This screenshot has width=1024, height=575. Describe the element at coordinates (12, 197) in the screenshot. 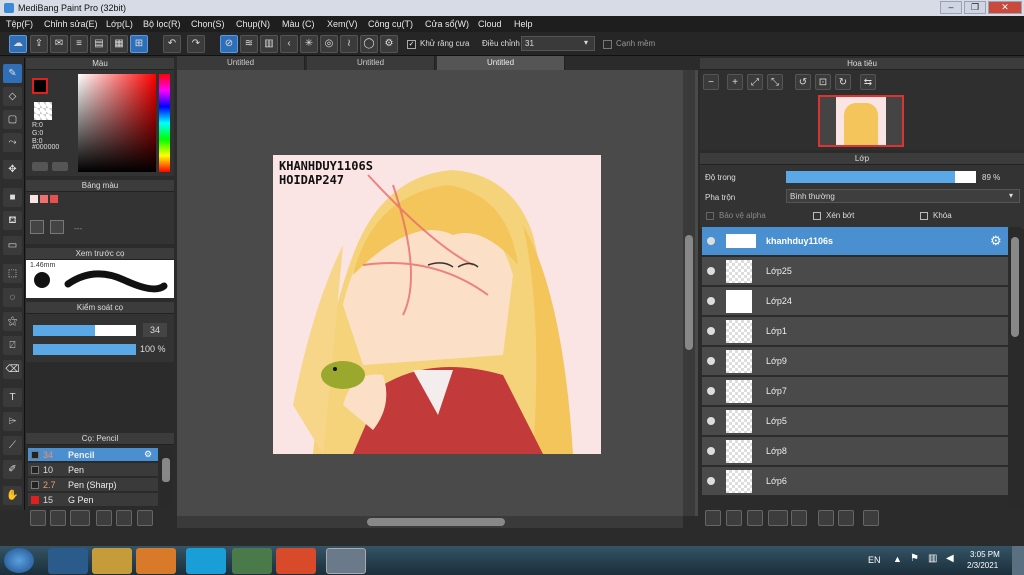

I see `shape-tool-icon: ■` at that location.